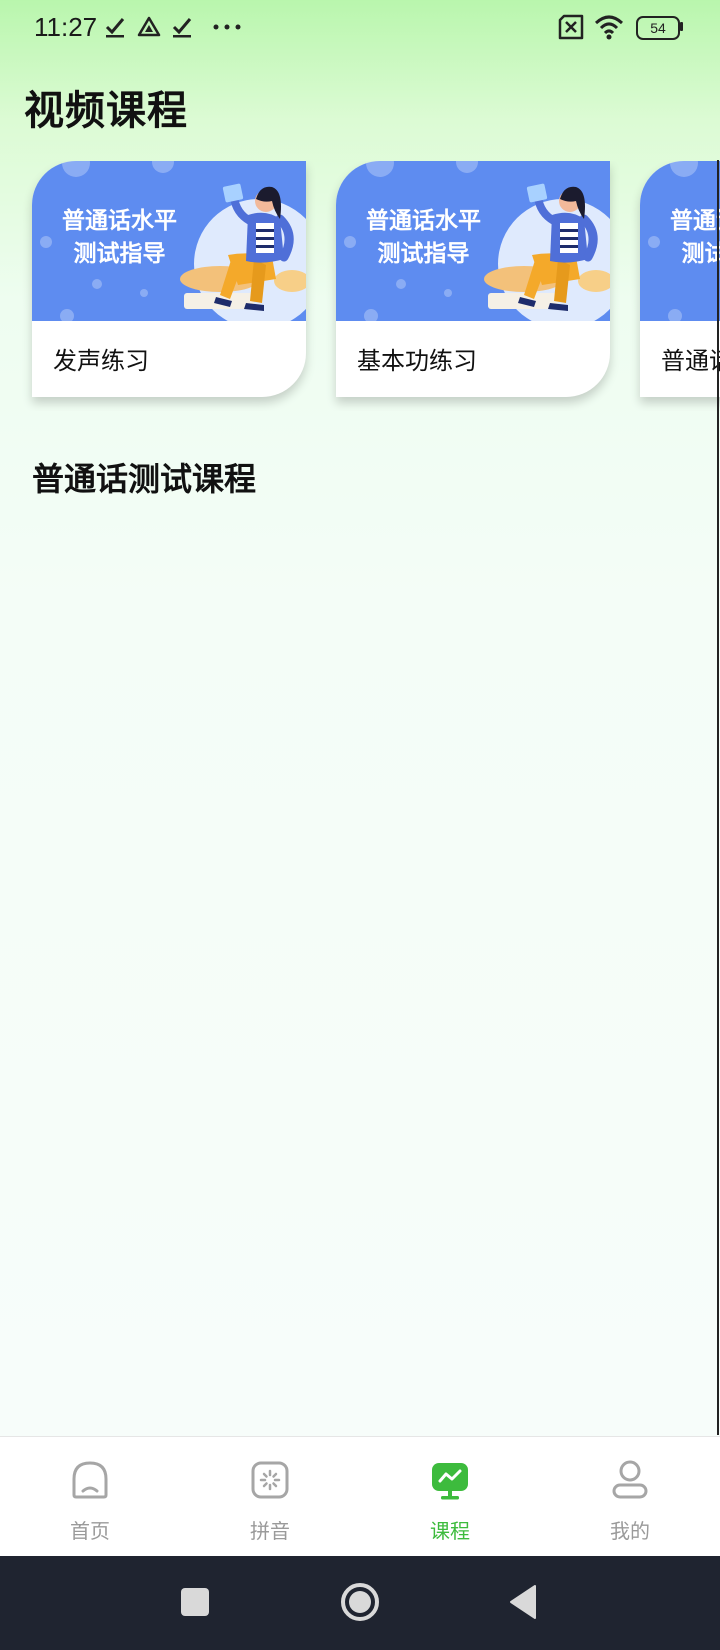  I want to click on section-title: 普通话测试课程, so click(144, 479).